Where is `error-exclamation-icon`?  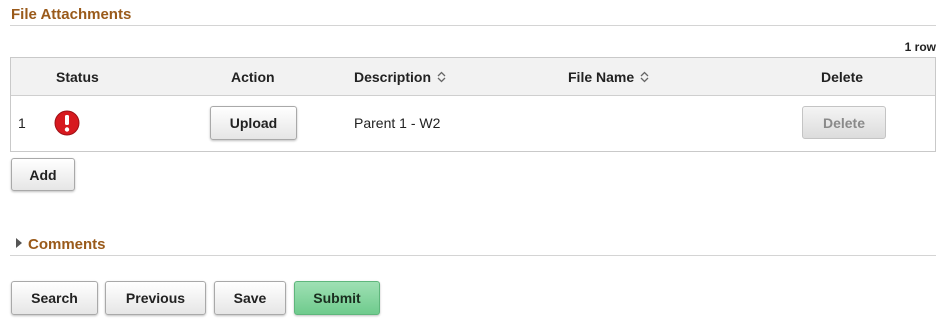
error-exclamation-icon is located at coordinates (67, 123).